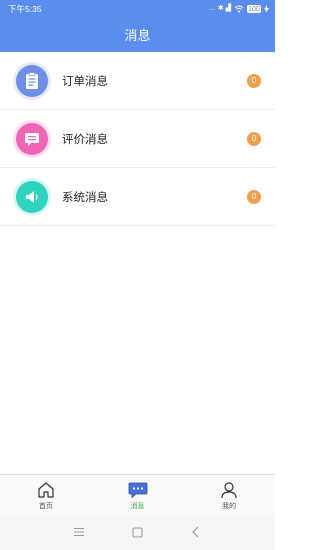  Describe the element at coordinates (196, 532) in the screenshot. I see `back-icon` at that location.